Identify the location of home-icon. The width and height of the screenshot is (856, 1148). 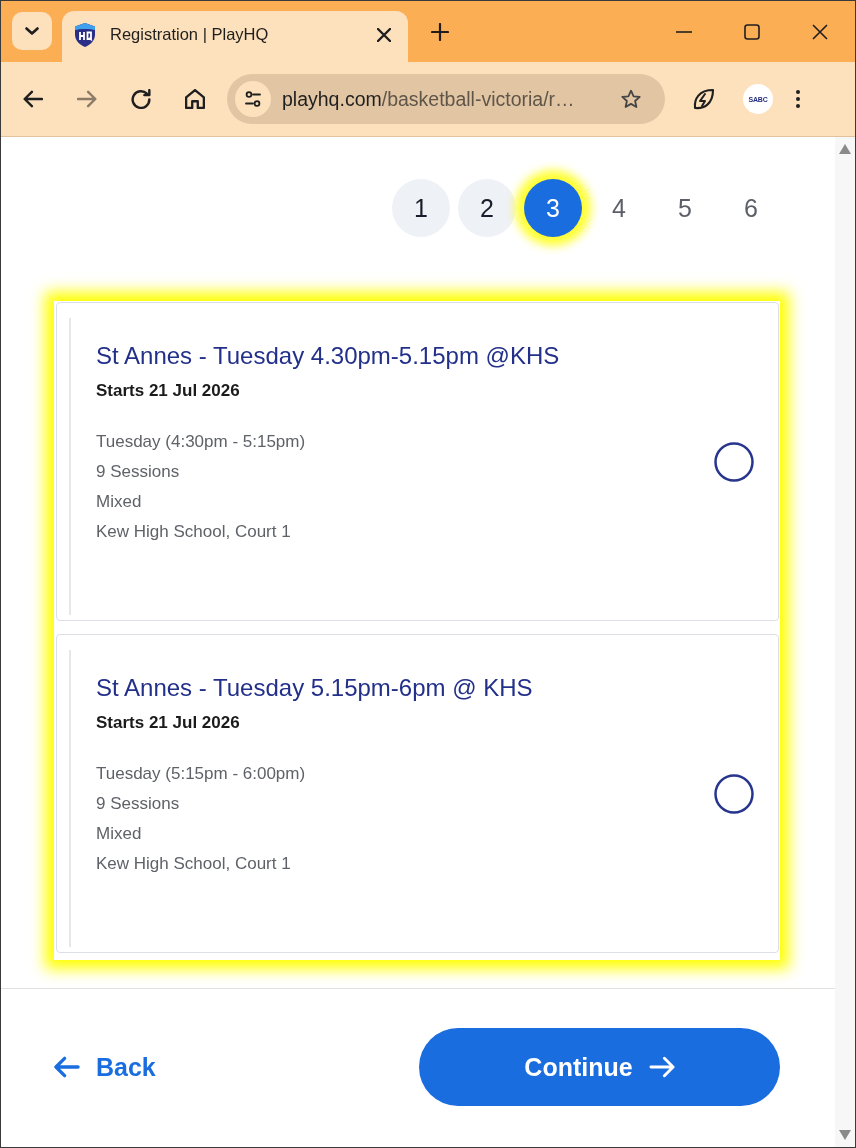
(195, 99).